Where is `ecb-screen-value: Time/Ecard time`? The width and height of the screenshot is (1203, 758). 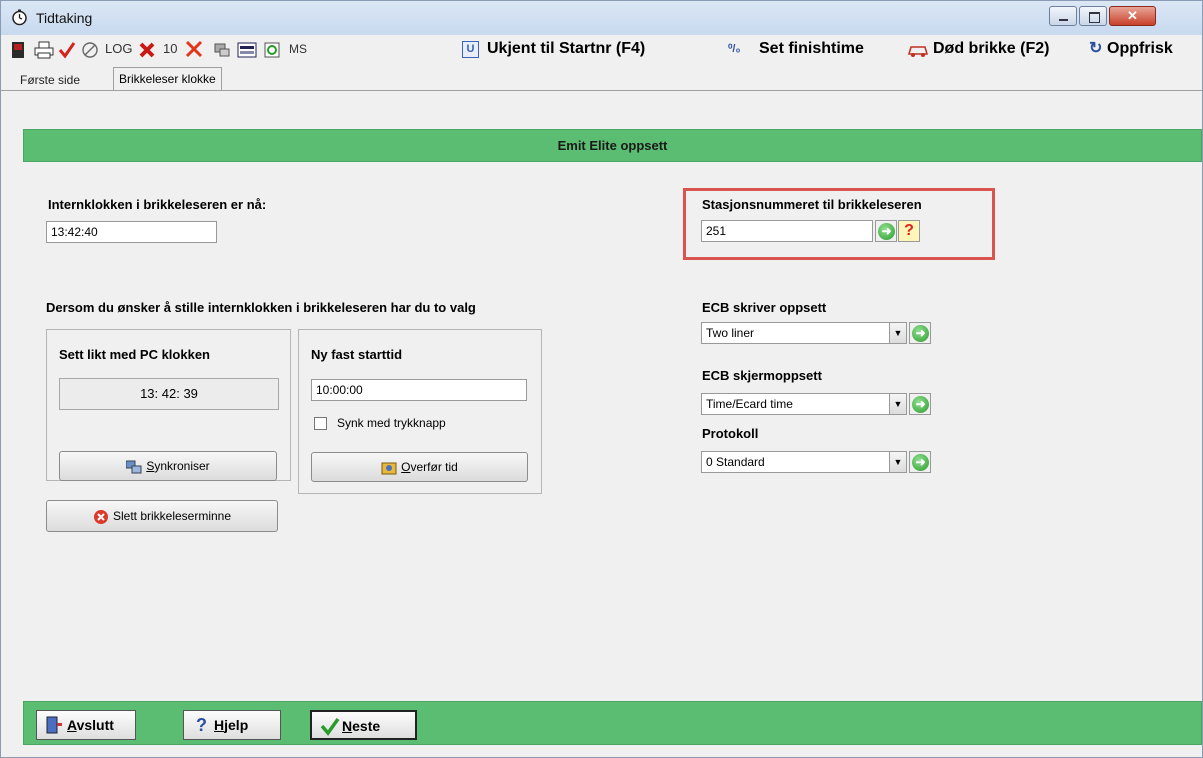 ecb-screen-value: Time/Ecard time is located at coordinates (749, 404).